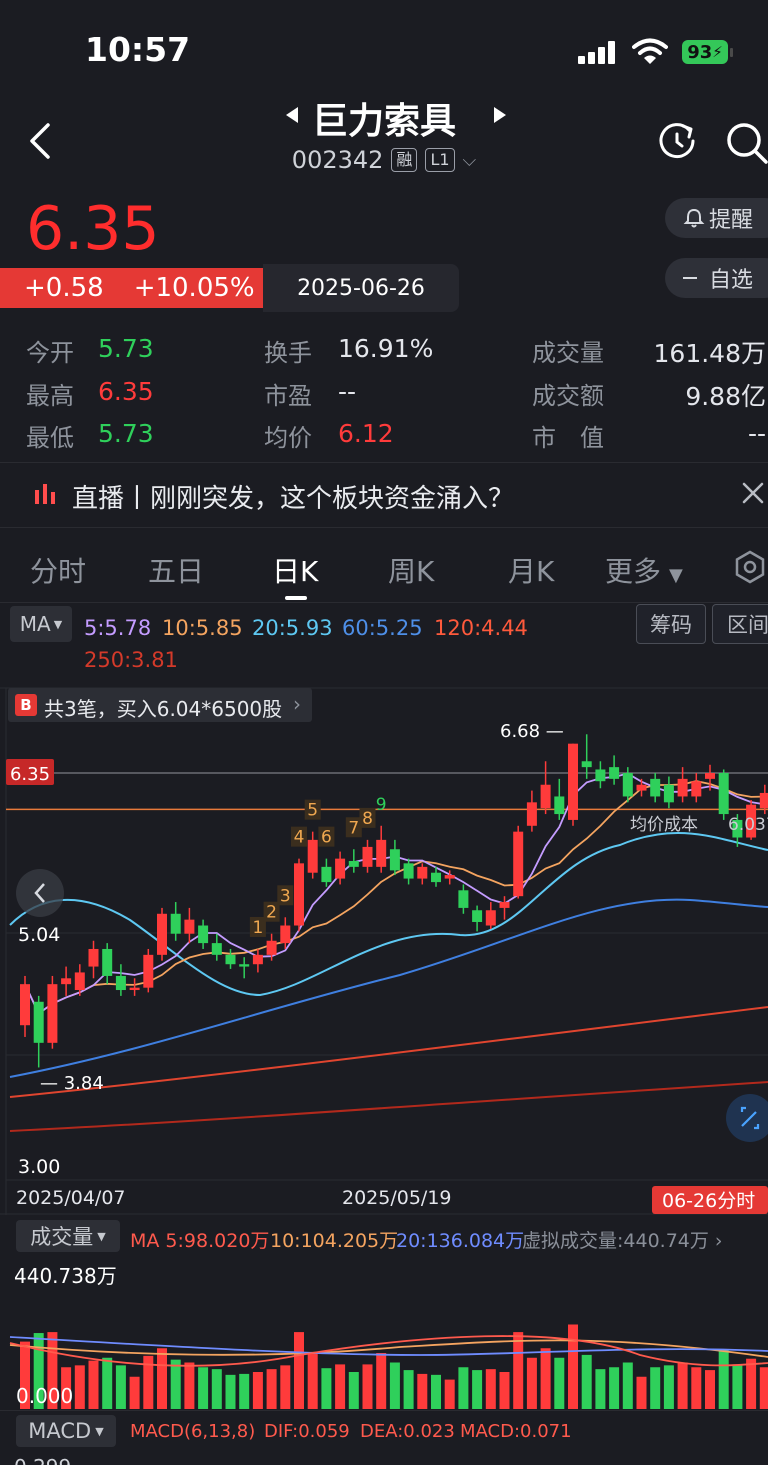 The image size is (768, 1465). I want to click on stat-value: 16.91%, so click(386, 348).